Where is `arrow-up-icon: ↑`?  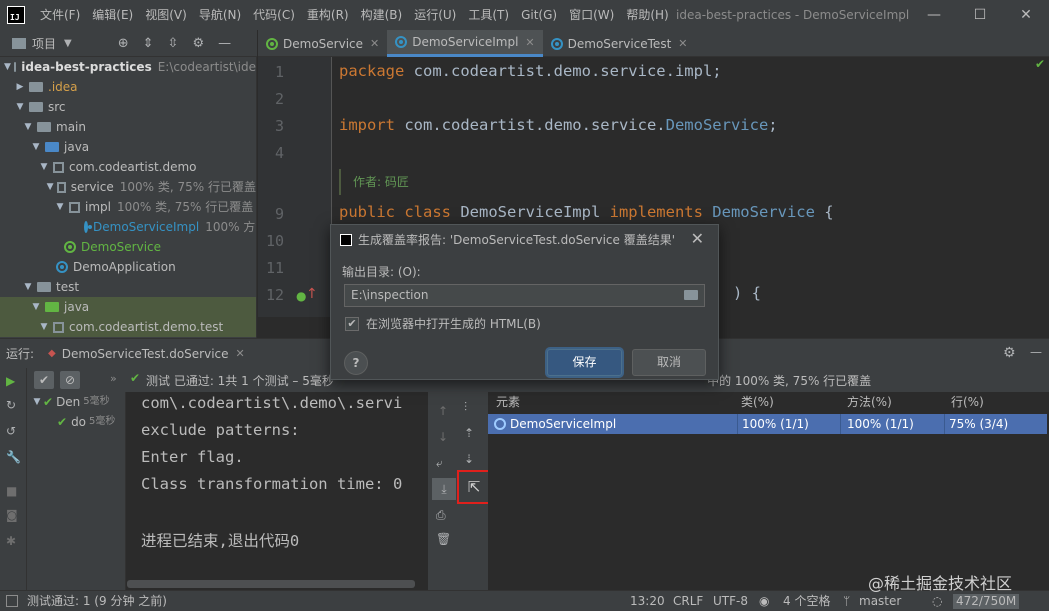 arrow-up-icon: ↑ is located at coordinates (443, 411).